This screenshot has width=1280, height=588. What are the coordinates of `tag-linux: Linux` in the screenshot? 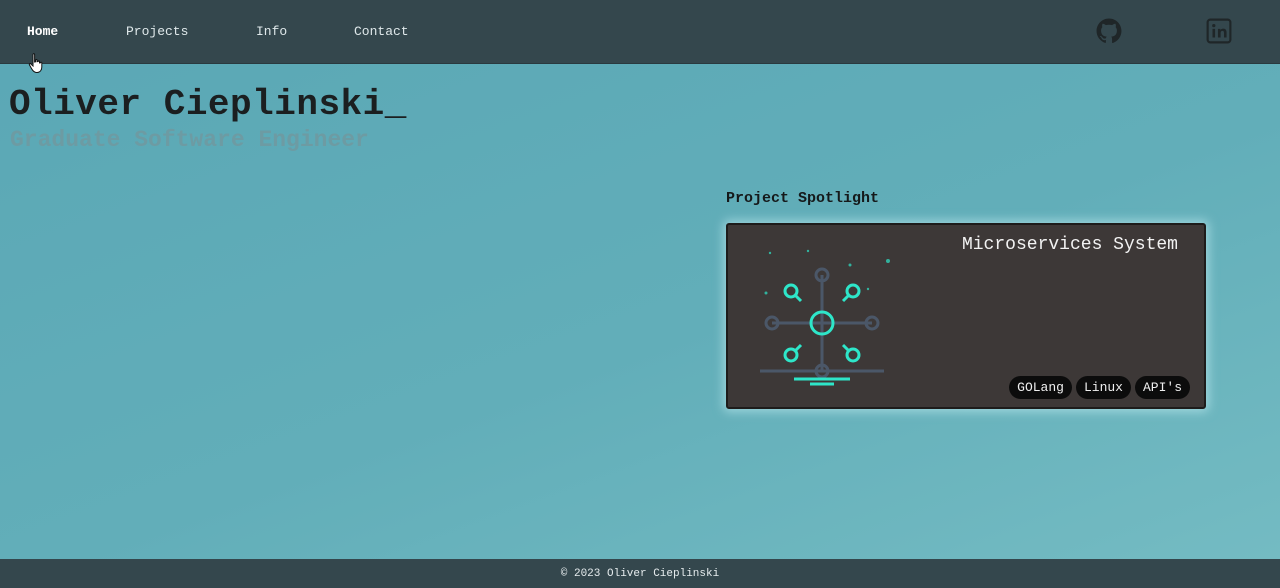 It's located at (1103, 387).